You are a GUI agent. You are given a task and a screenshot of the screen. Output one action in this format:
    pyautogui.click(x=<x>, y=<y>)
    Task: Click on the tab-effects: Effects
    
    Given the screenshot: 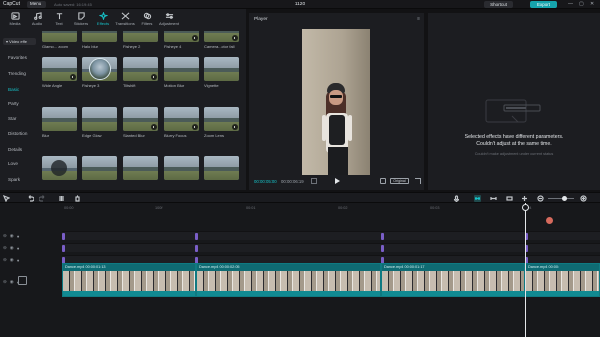 What is the action you would take?
    pyautogui.click(x=103, y=20)
    